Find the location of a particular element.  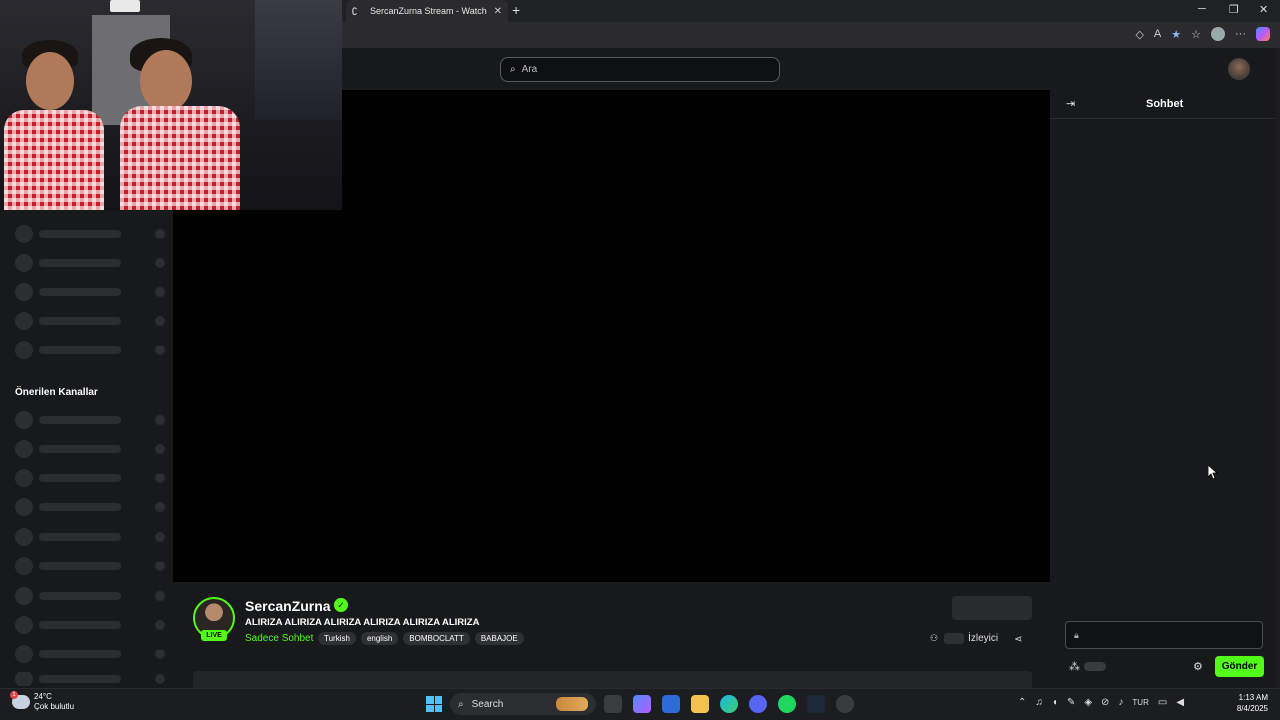

volume-mixer-icon: ◖ is located at coordinates (1055, 702).